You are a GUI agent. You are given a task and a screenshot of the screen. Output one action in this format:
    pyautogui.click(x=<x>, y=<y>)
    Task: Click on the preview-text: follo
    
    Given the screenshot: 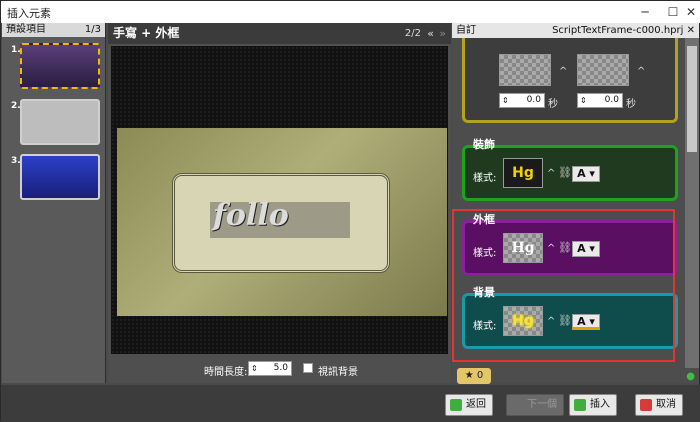 What is the action you would take?
    pyautogui.click(x=251, y=215)
    